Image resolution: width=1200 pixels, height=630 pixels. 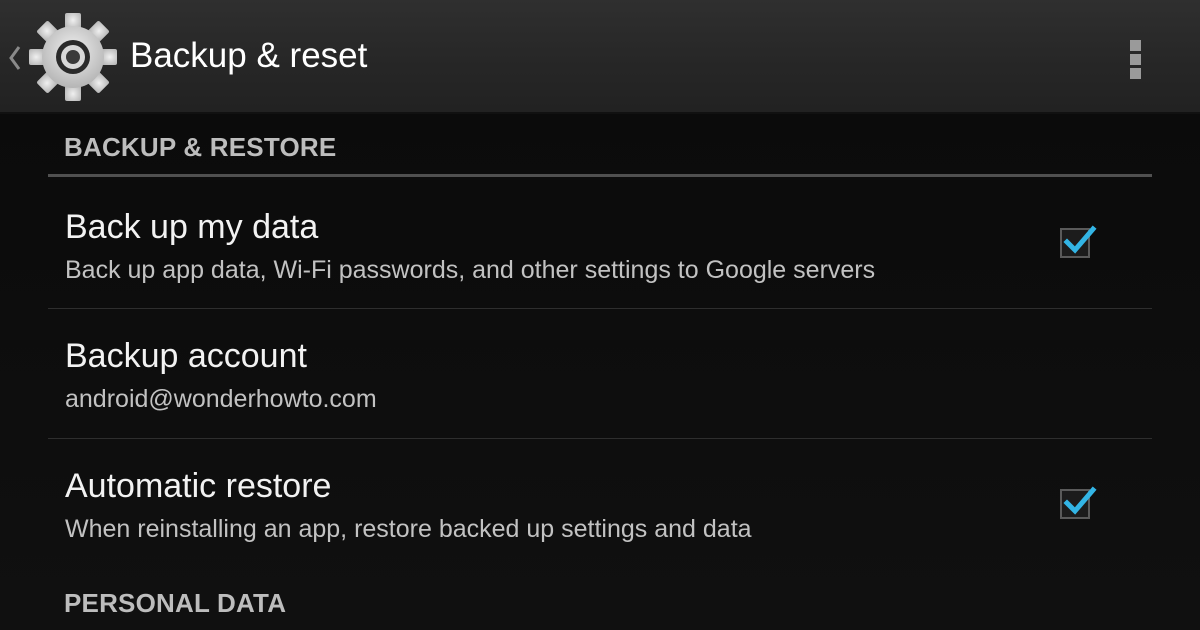 What do you see at coordinates (186, 356) in the screenshot?
I see `pref-title: Backup account` at bounding box center [186, 356].